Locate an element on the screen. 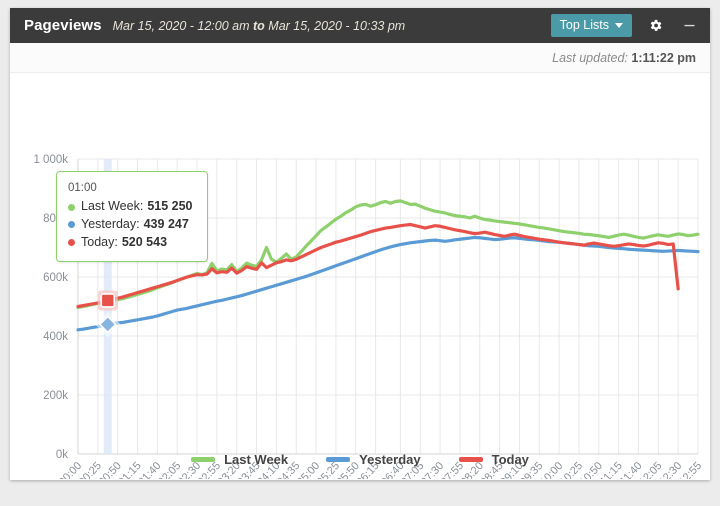  today-point-marker is located at coordinates (108, 300).